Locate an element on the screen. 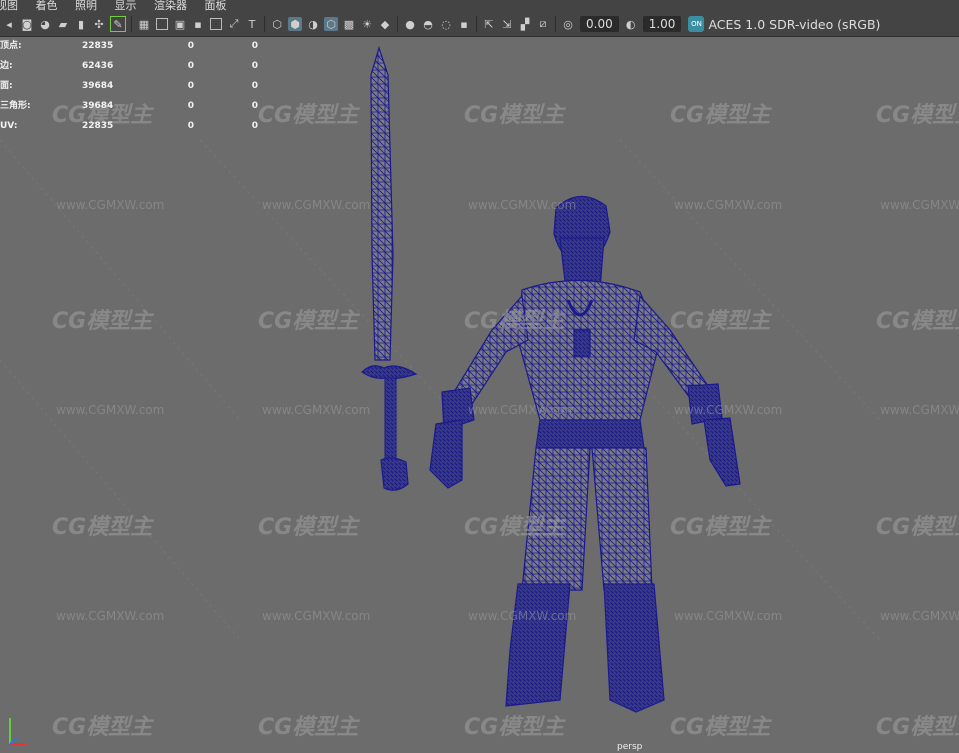 This screenshot has width=959, height=753. select-camera-icon: ◂ is located at coordinates (9, 24).